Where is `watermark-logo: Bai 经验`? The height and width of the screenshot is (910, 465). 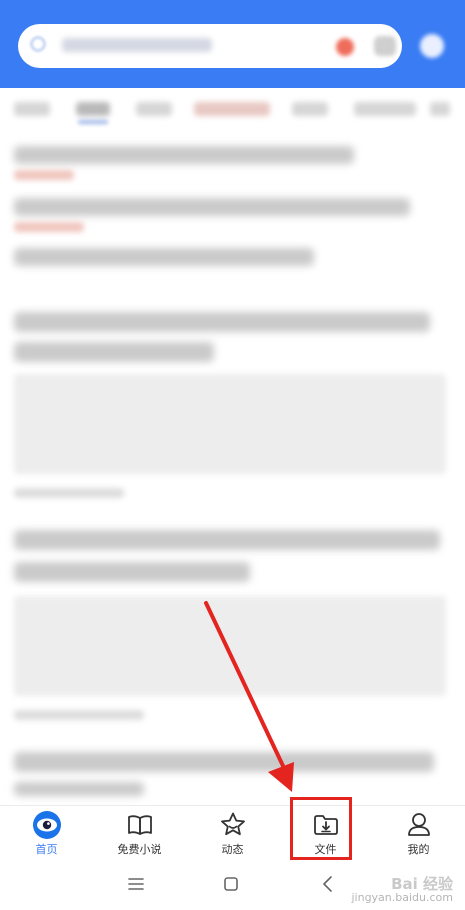 watermark-logo: Bai 经验 is located at coordinates (422, 884).